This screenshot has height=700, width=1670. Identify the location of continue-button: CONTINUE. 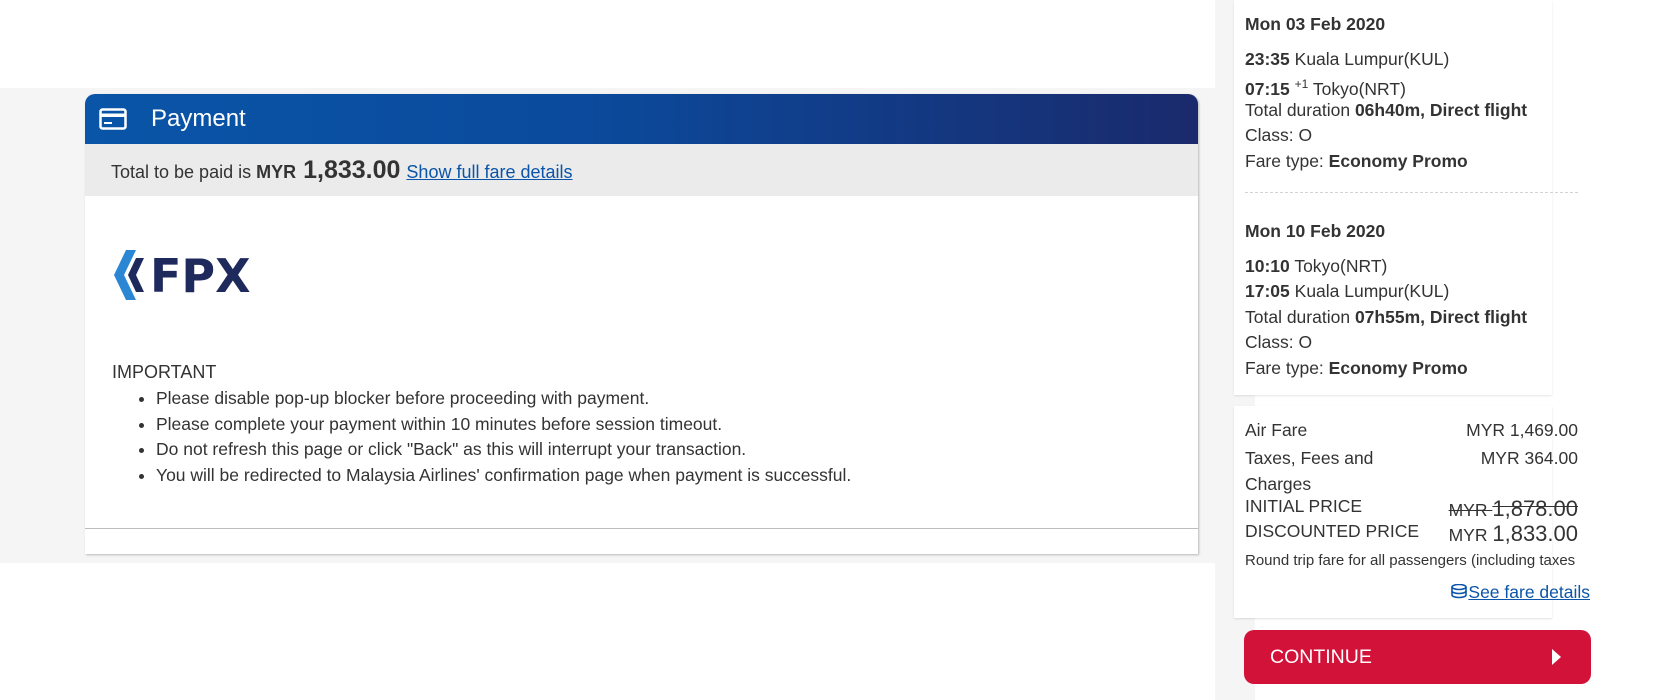
(1417, 657).